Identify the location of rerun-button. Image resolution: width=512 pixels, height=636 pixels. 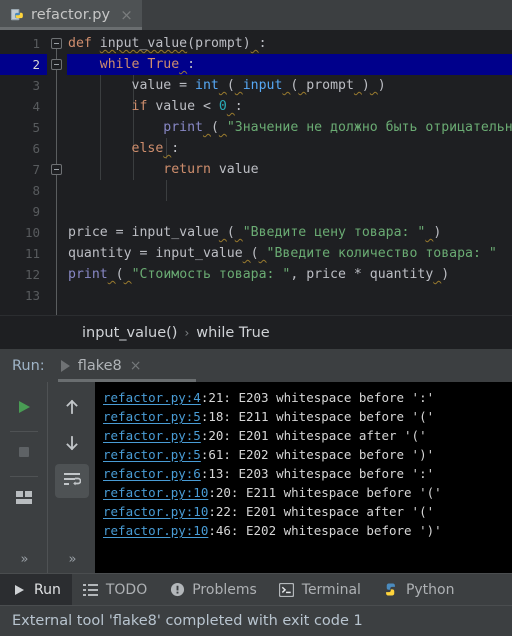
(24, 409).